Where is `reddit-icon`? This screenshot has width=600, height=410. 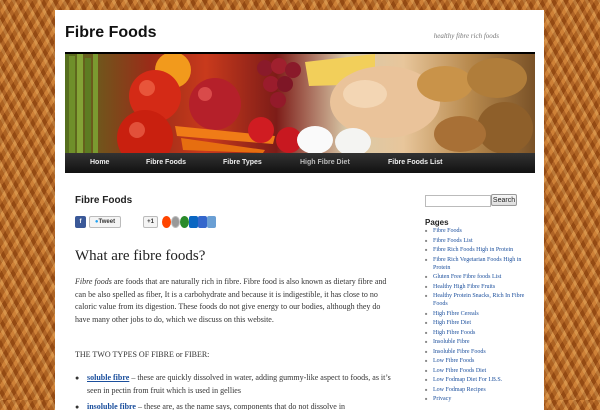
reddit-icon is located at coordinates (166, 222).